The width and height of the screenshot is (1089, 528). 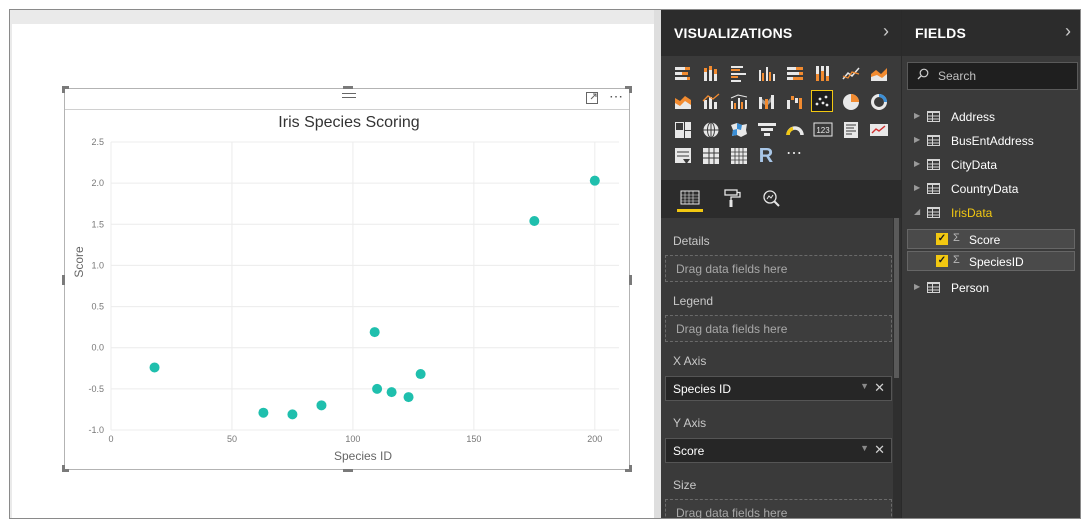 What do you see at coordinates (778, 388) in the screenshot?
I see `x-axis-field-pill: Species ID ▼ ✕` at bounding box center [778, 388].